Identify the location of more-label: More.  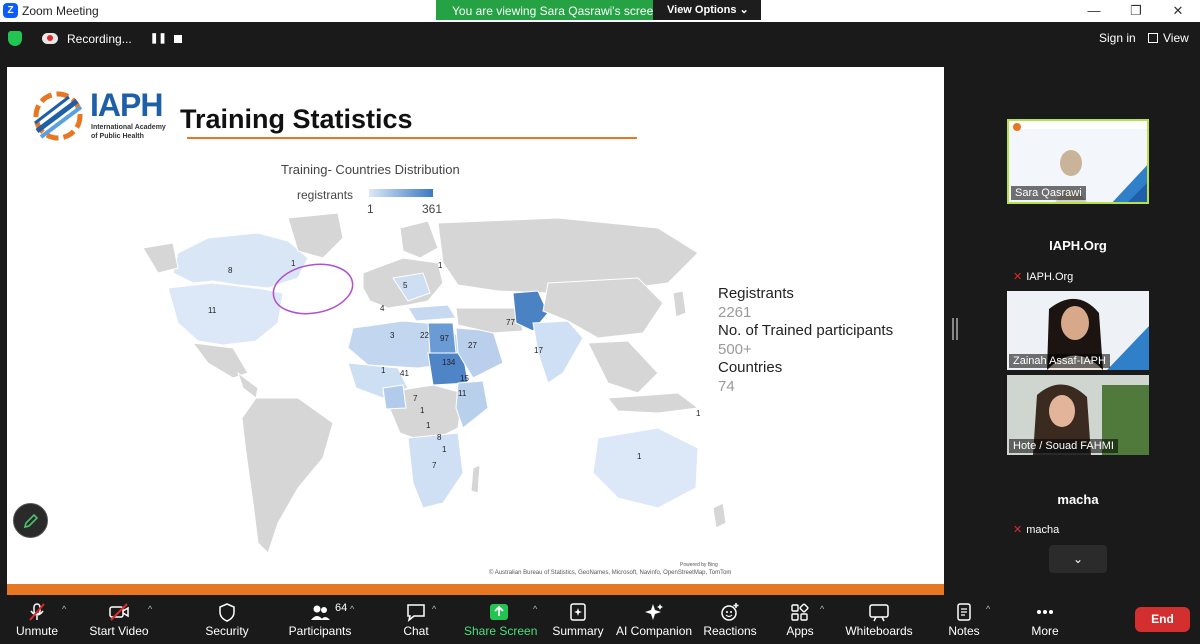
(1045, 631).